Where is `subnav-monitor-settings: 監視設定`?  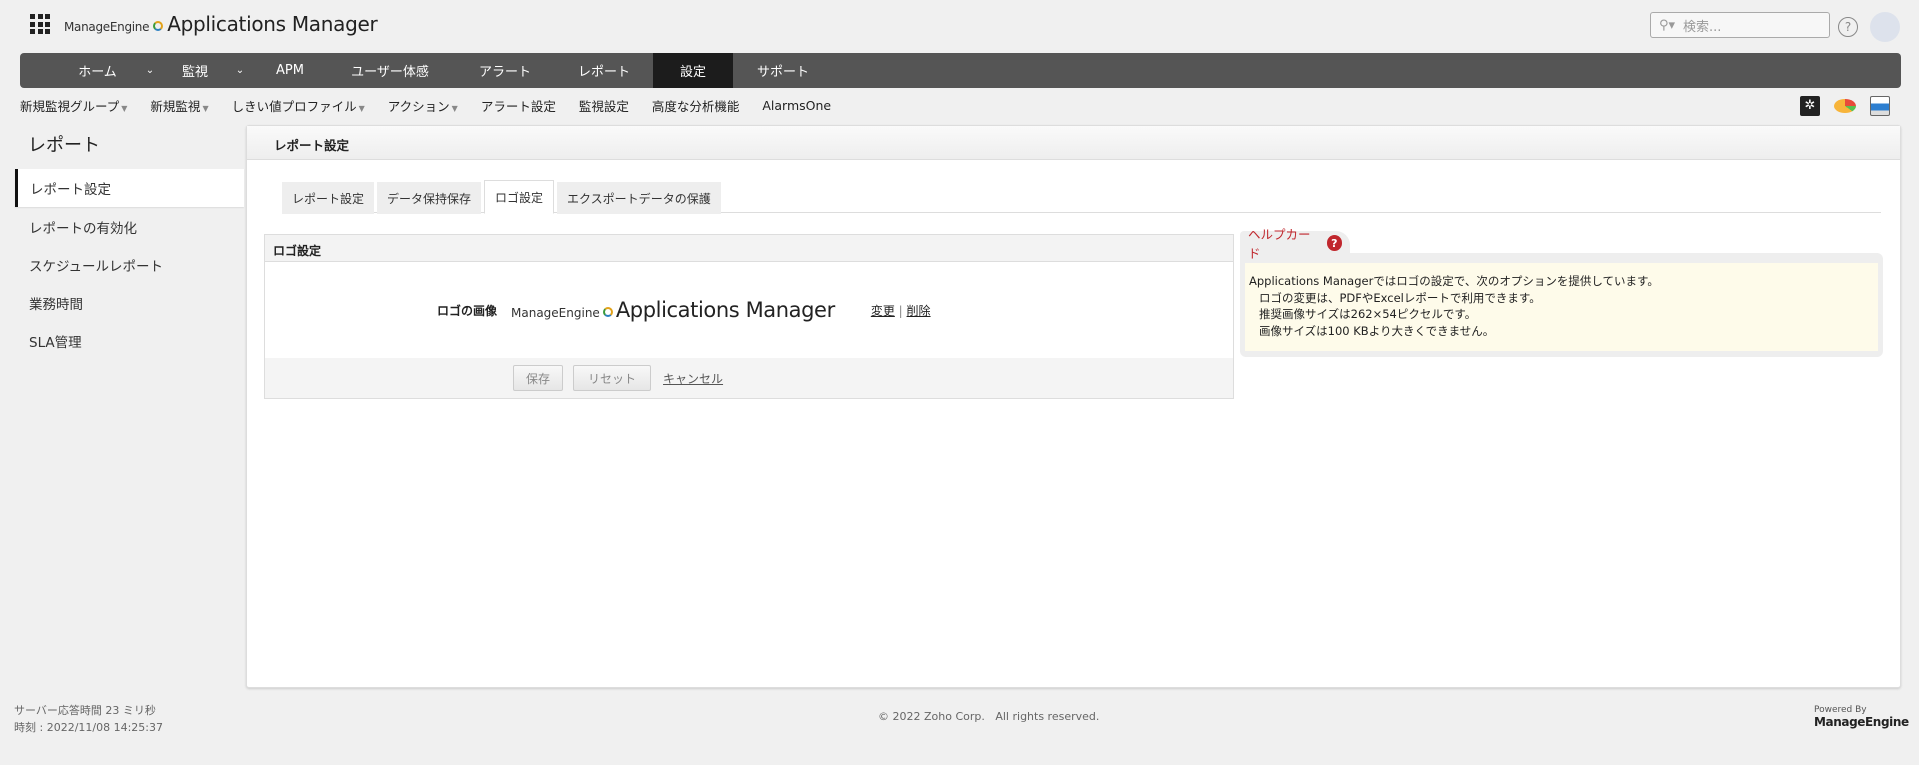 subnav-monitor-settings: 監視設定 is located at coordinates (604, 105).